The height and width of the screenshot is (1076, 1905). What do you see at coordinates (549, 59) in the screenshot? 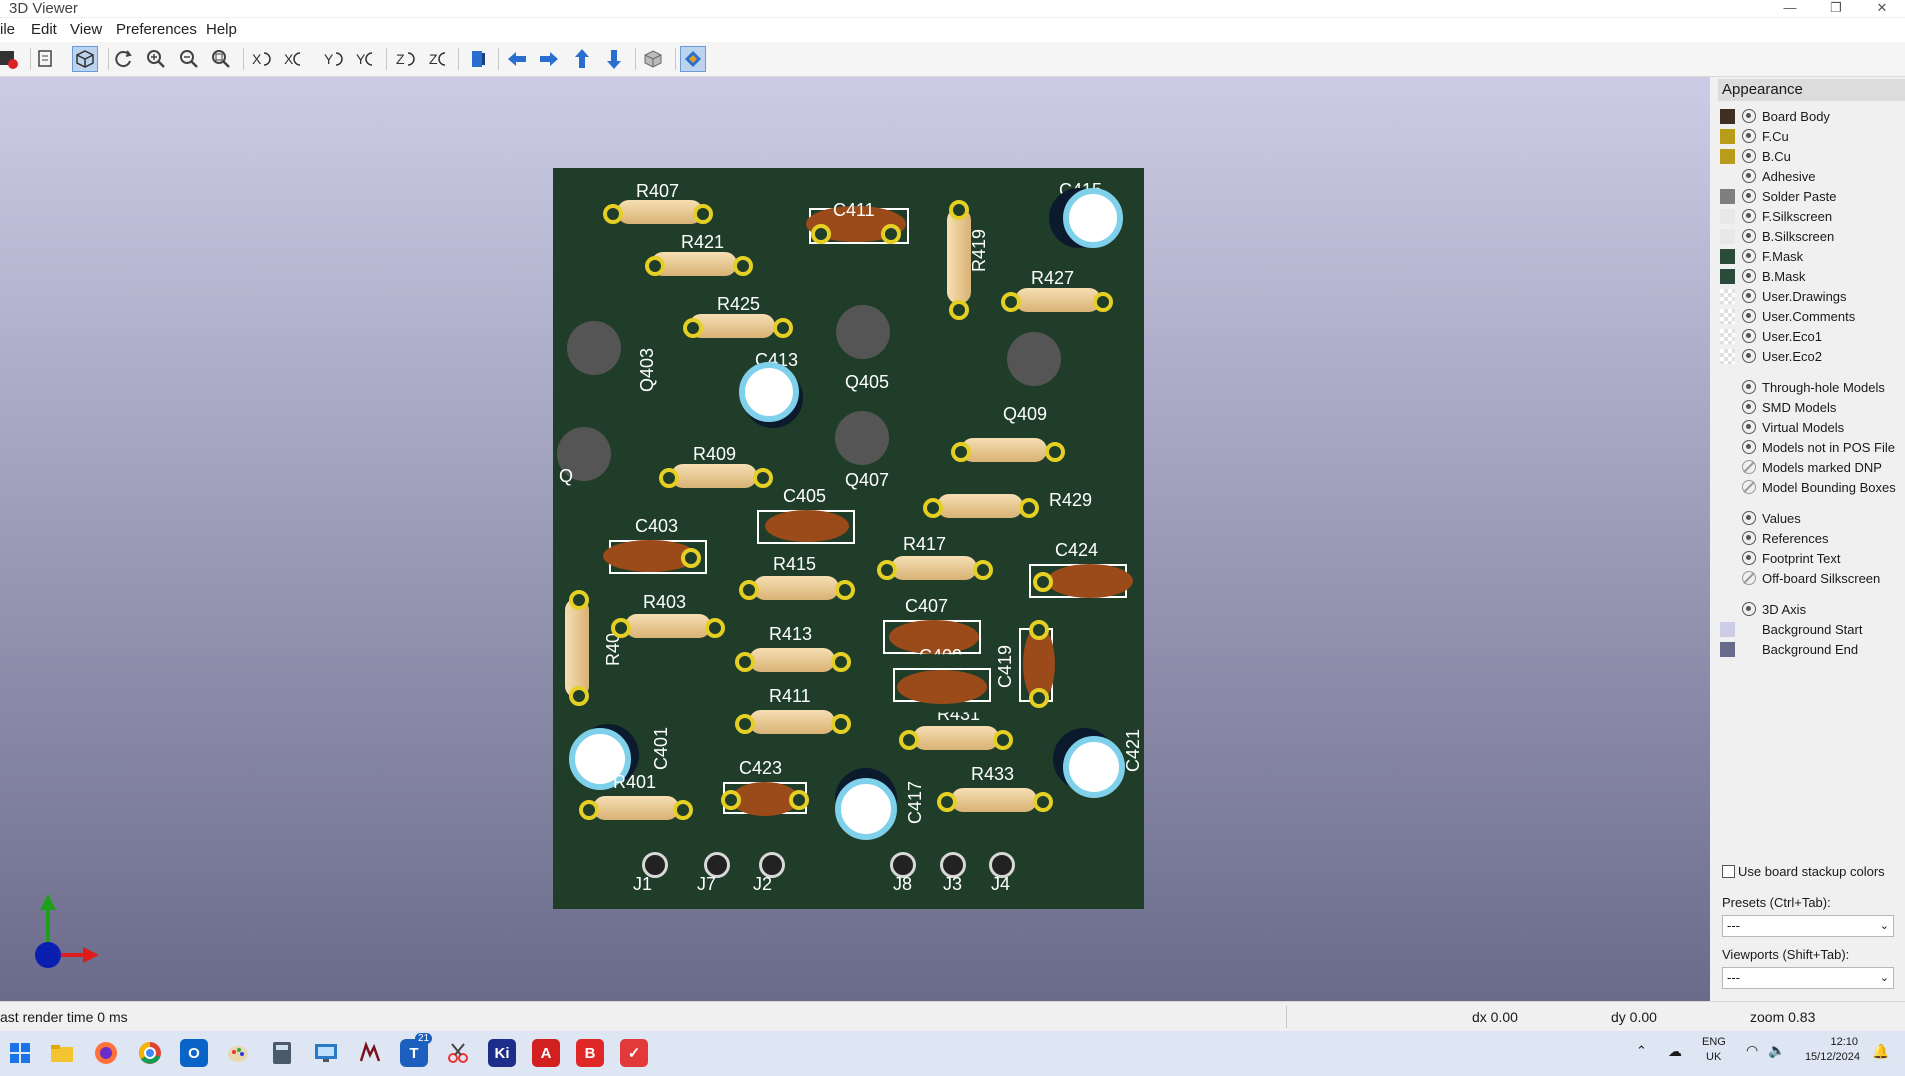
I see `move-right-icon` at bounding box center [549, 59].